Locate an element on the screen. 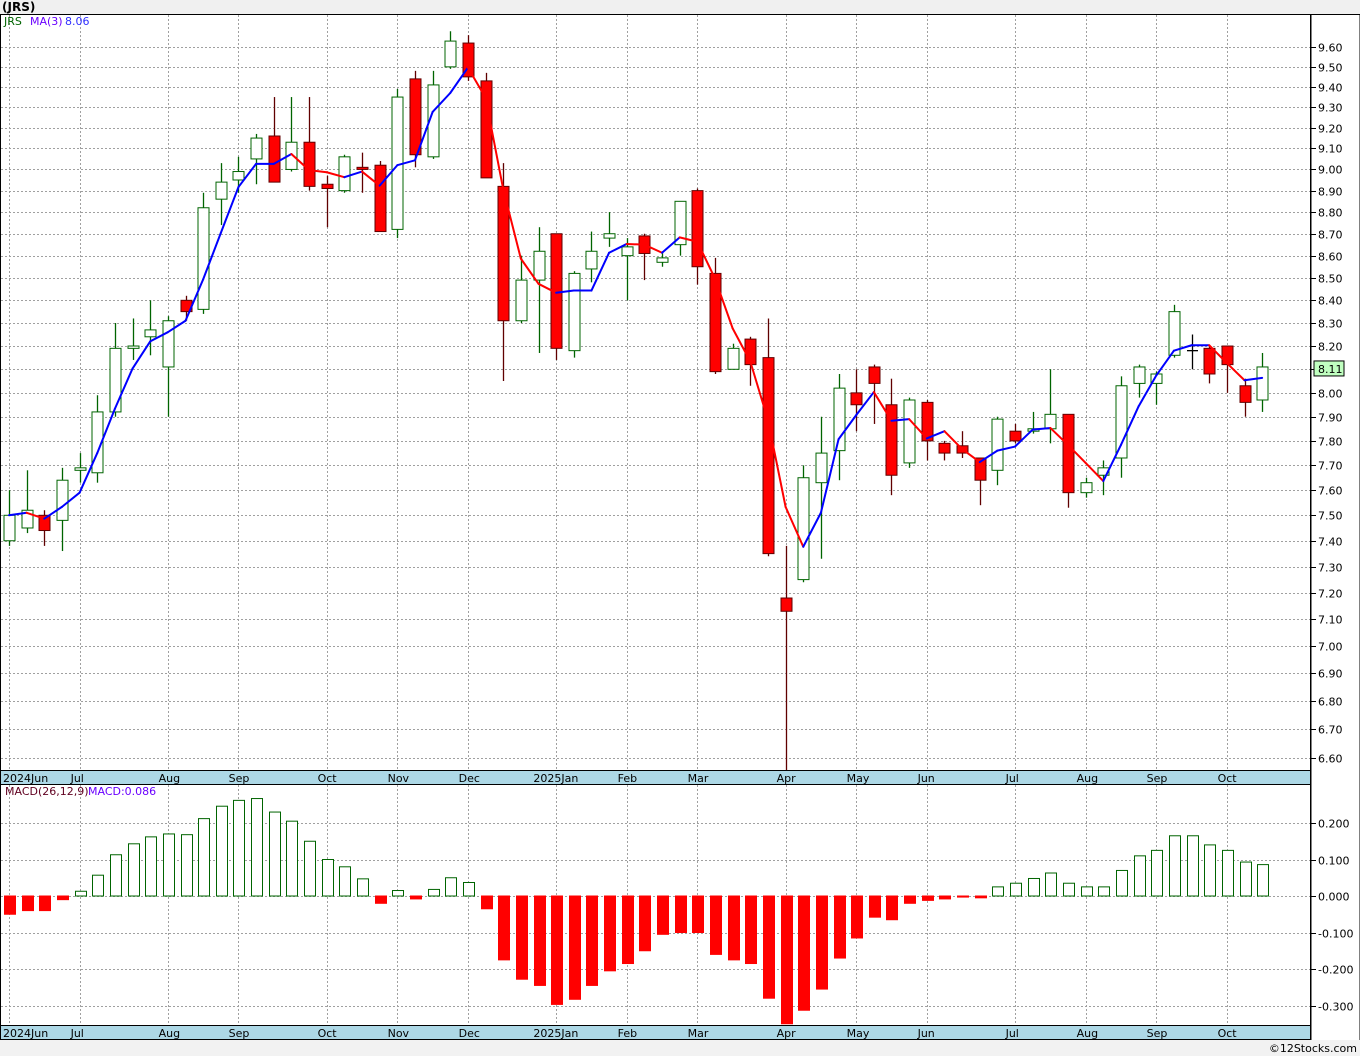  legend-ma-label: MA(3) is located at coordinates (46, 21).